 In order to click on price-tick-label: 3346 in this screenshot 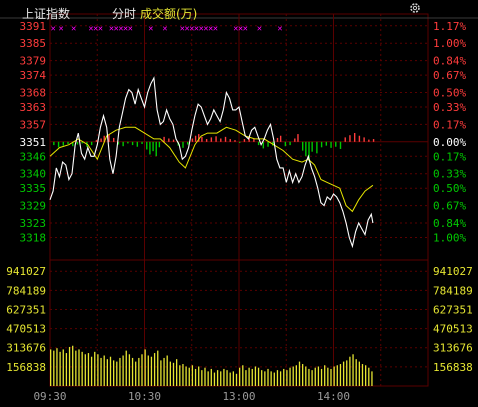, I will do `click(33, 156)`.